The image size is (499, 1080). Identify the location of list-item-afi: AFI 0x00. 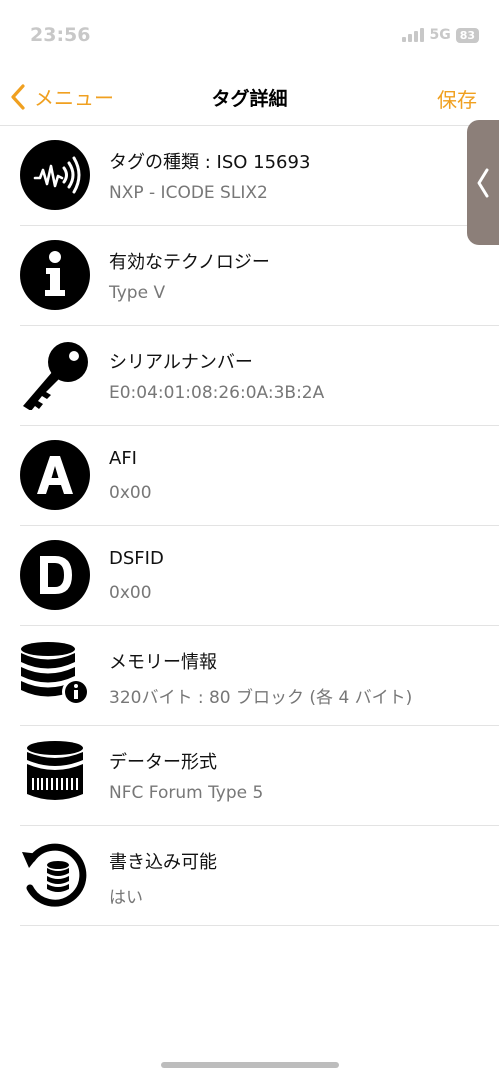
(259, 476).